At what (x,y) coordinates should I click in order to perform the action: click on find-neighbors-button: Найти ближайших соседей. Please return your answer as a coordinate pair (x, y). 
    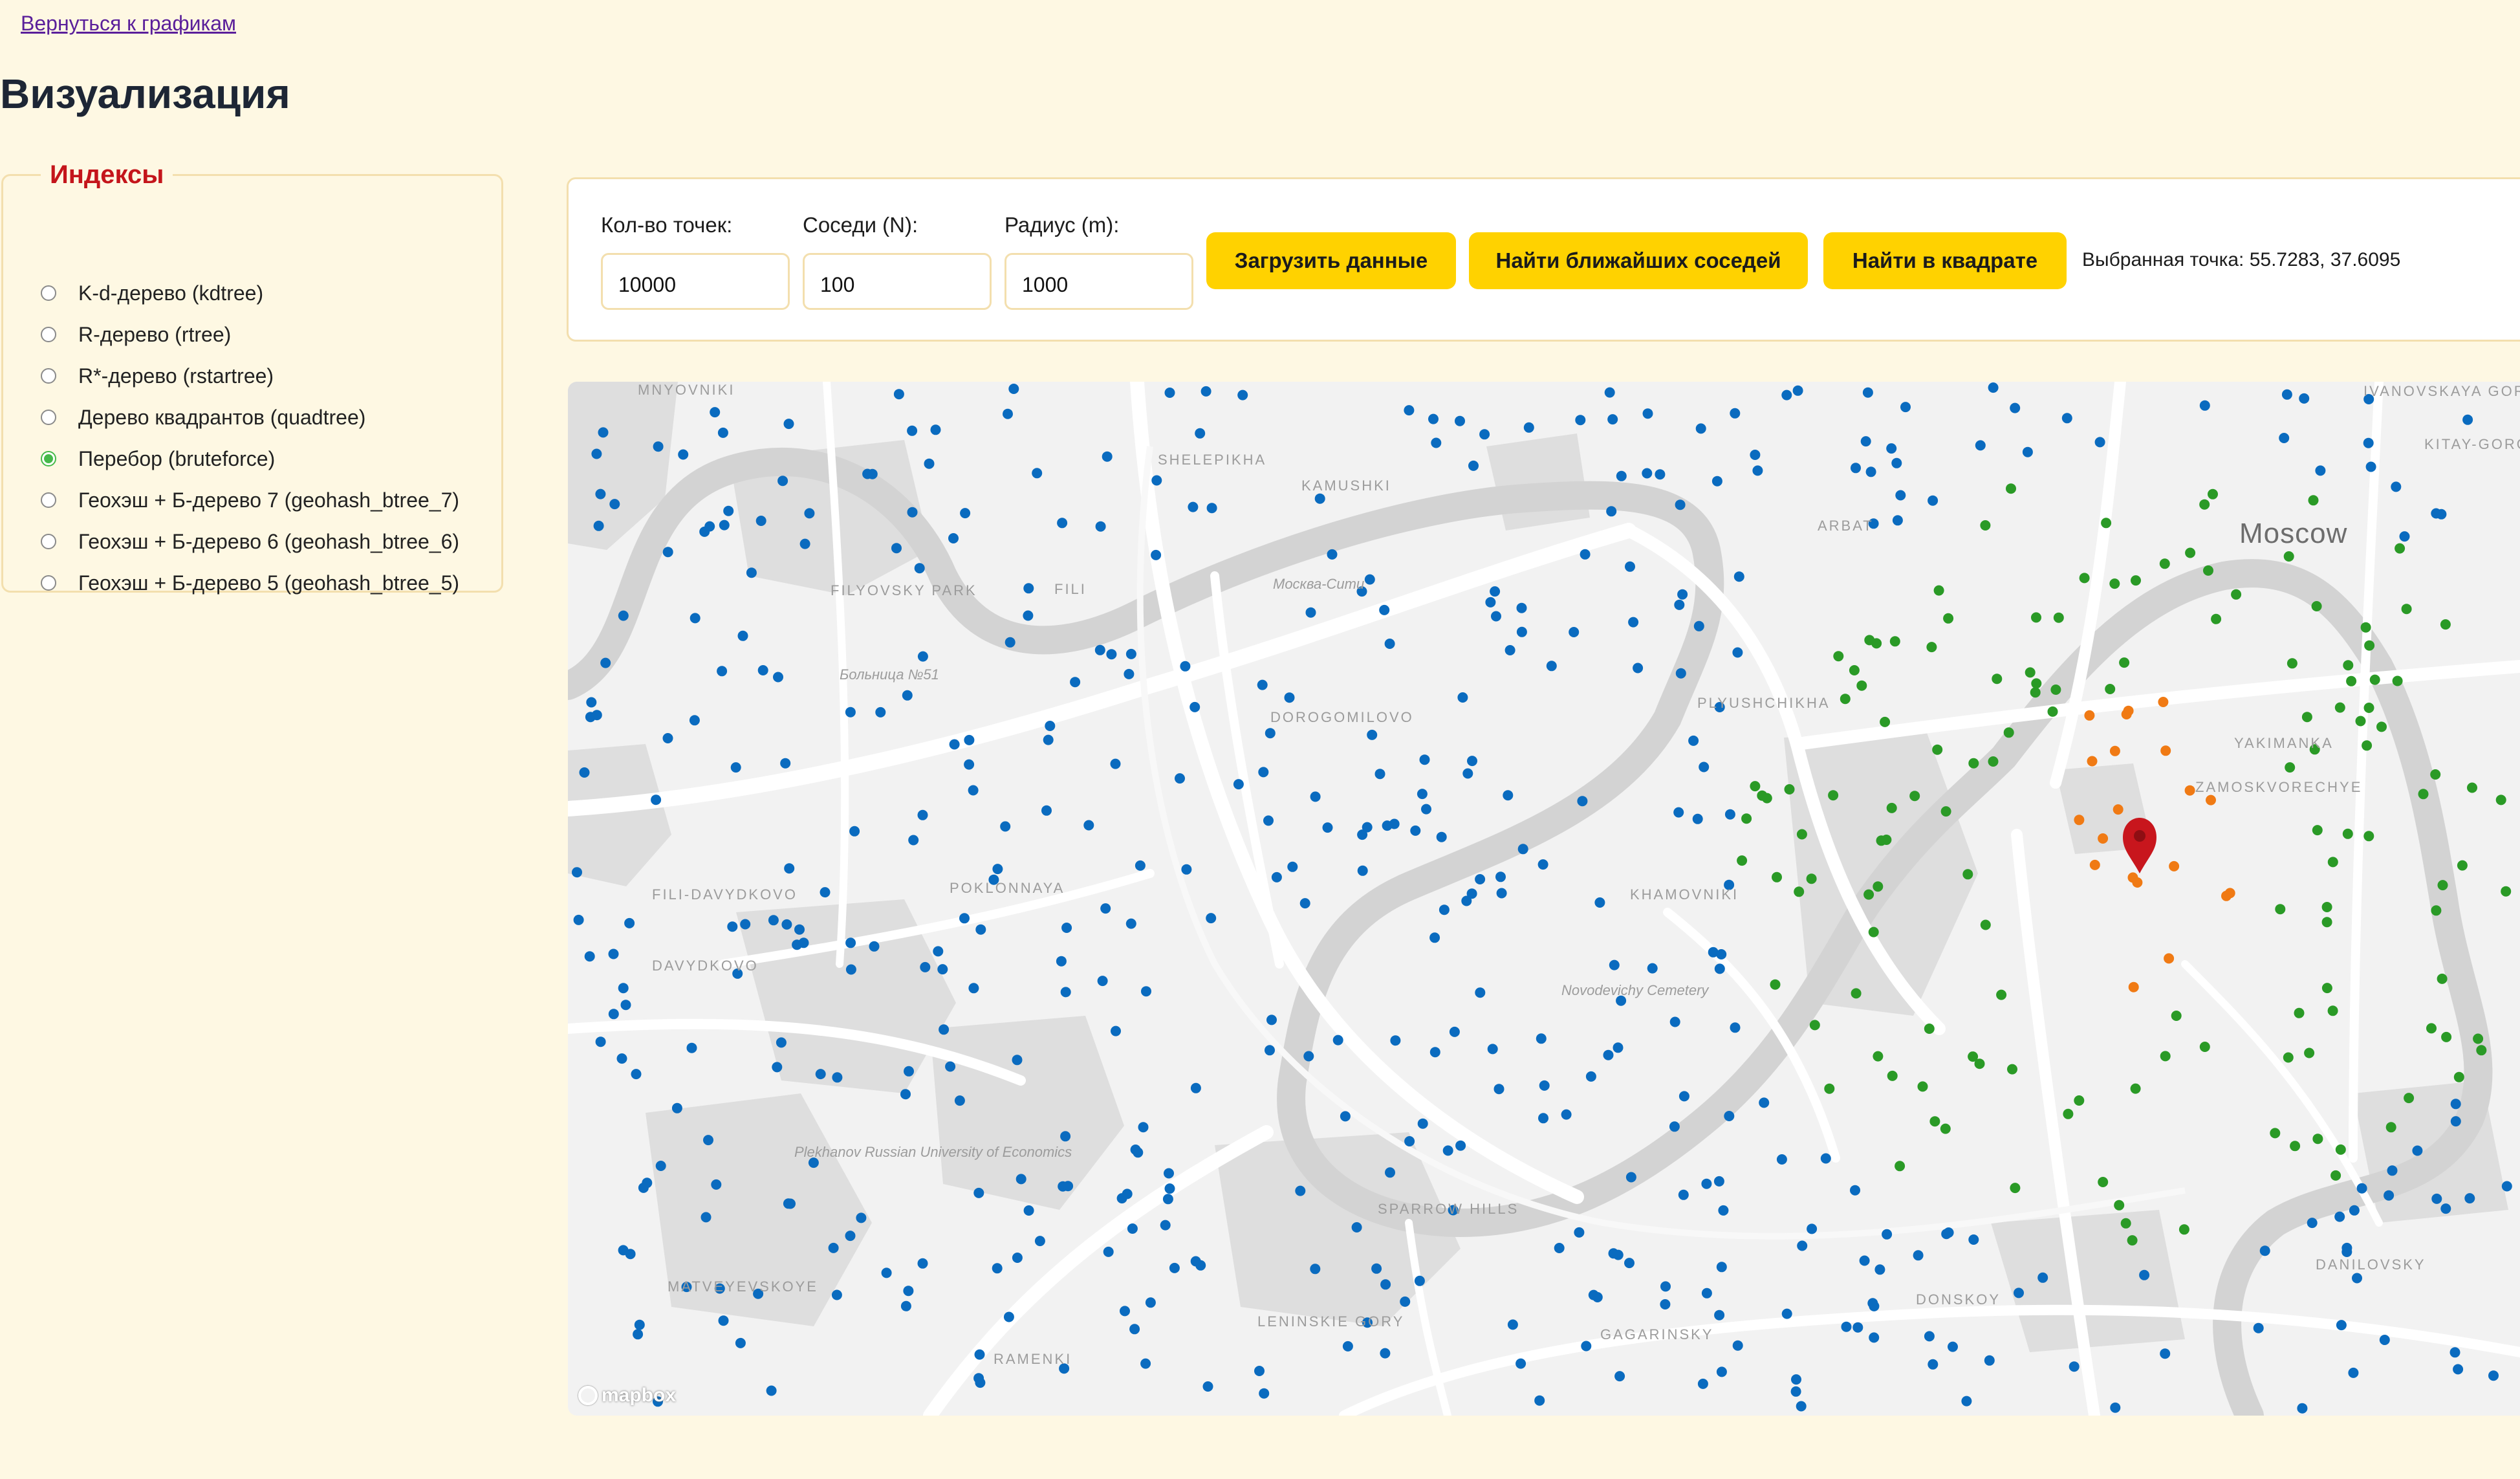
    Looking at the image, I should click on (1638, 260).